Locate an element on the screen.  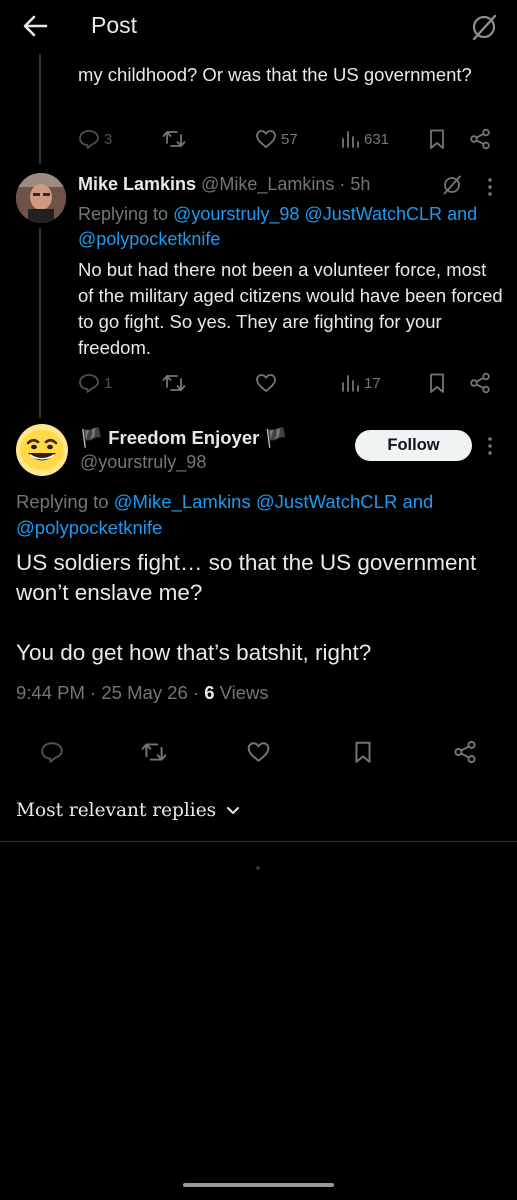
loading-dot is located at coordinates (258, 868).